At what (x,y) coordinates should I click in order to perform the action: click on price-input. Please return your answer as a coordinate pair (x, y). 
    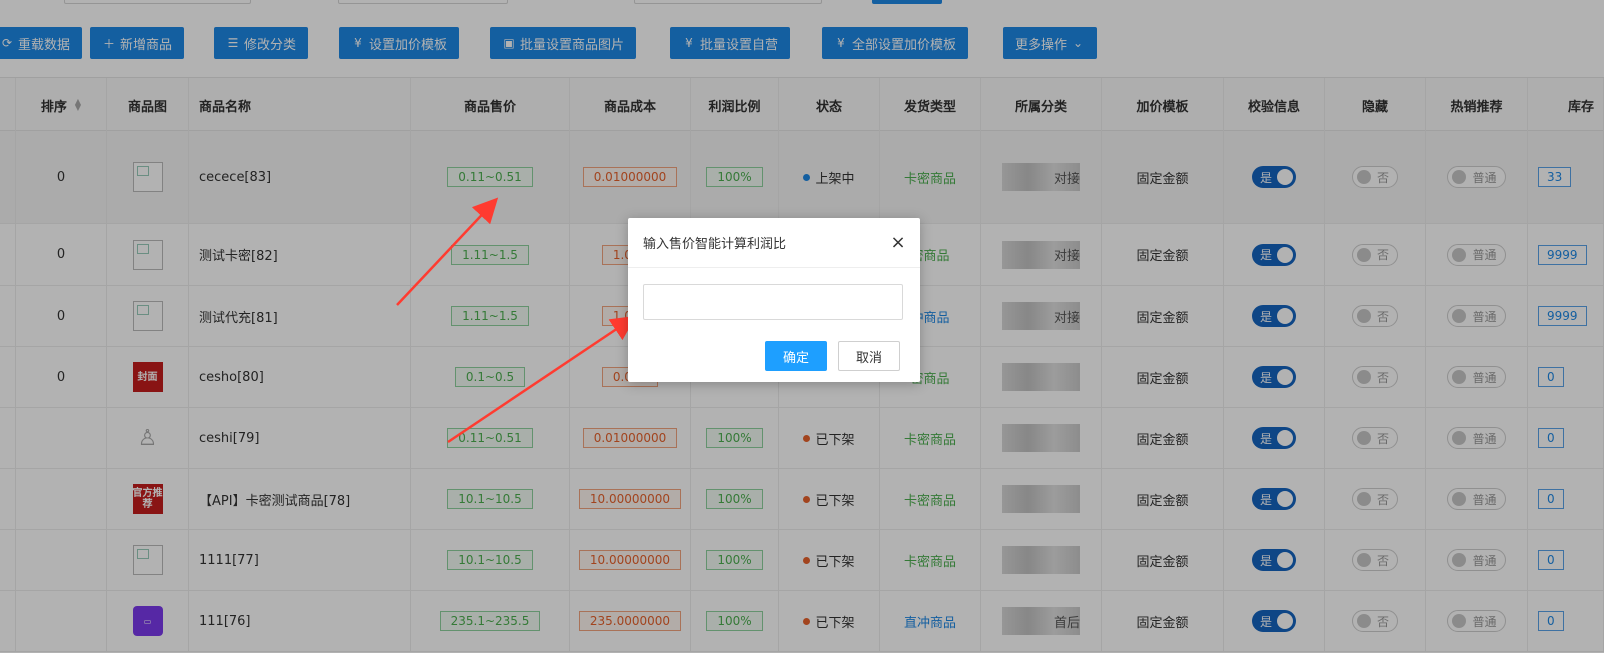
    Looking at the image, I should click on (773, 302).